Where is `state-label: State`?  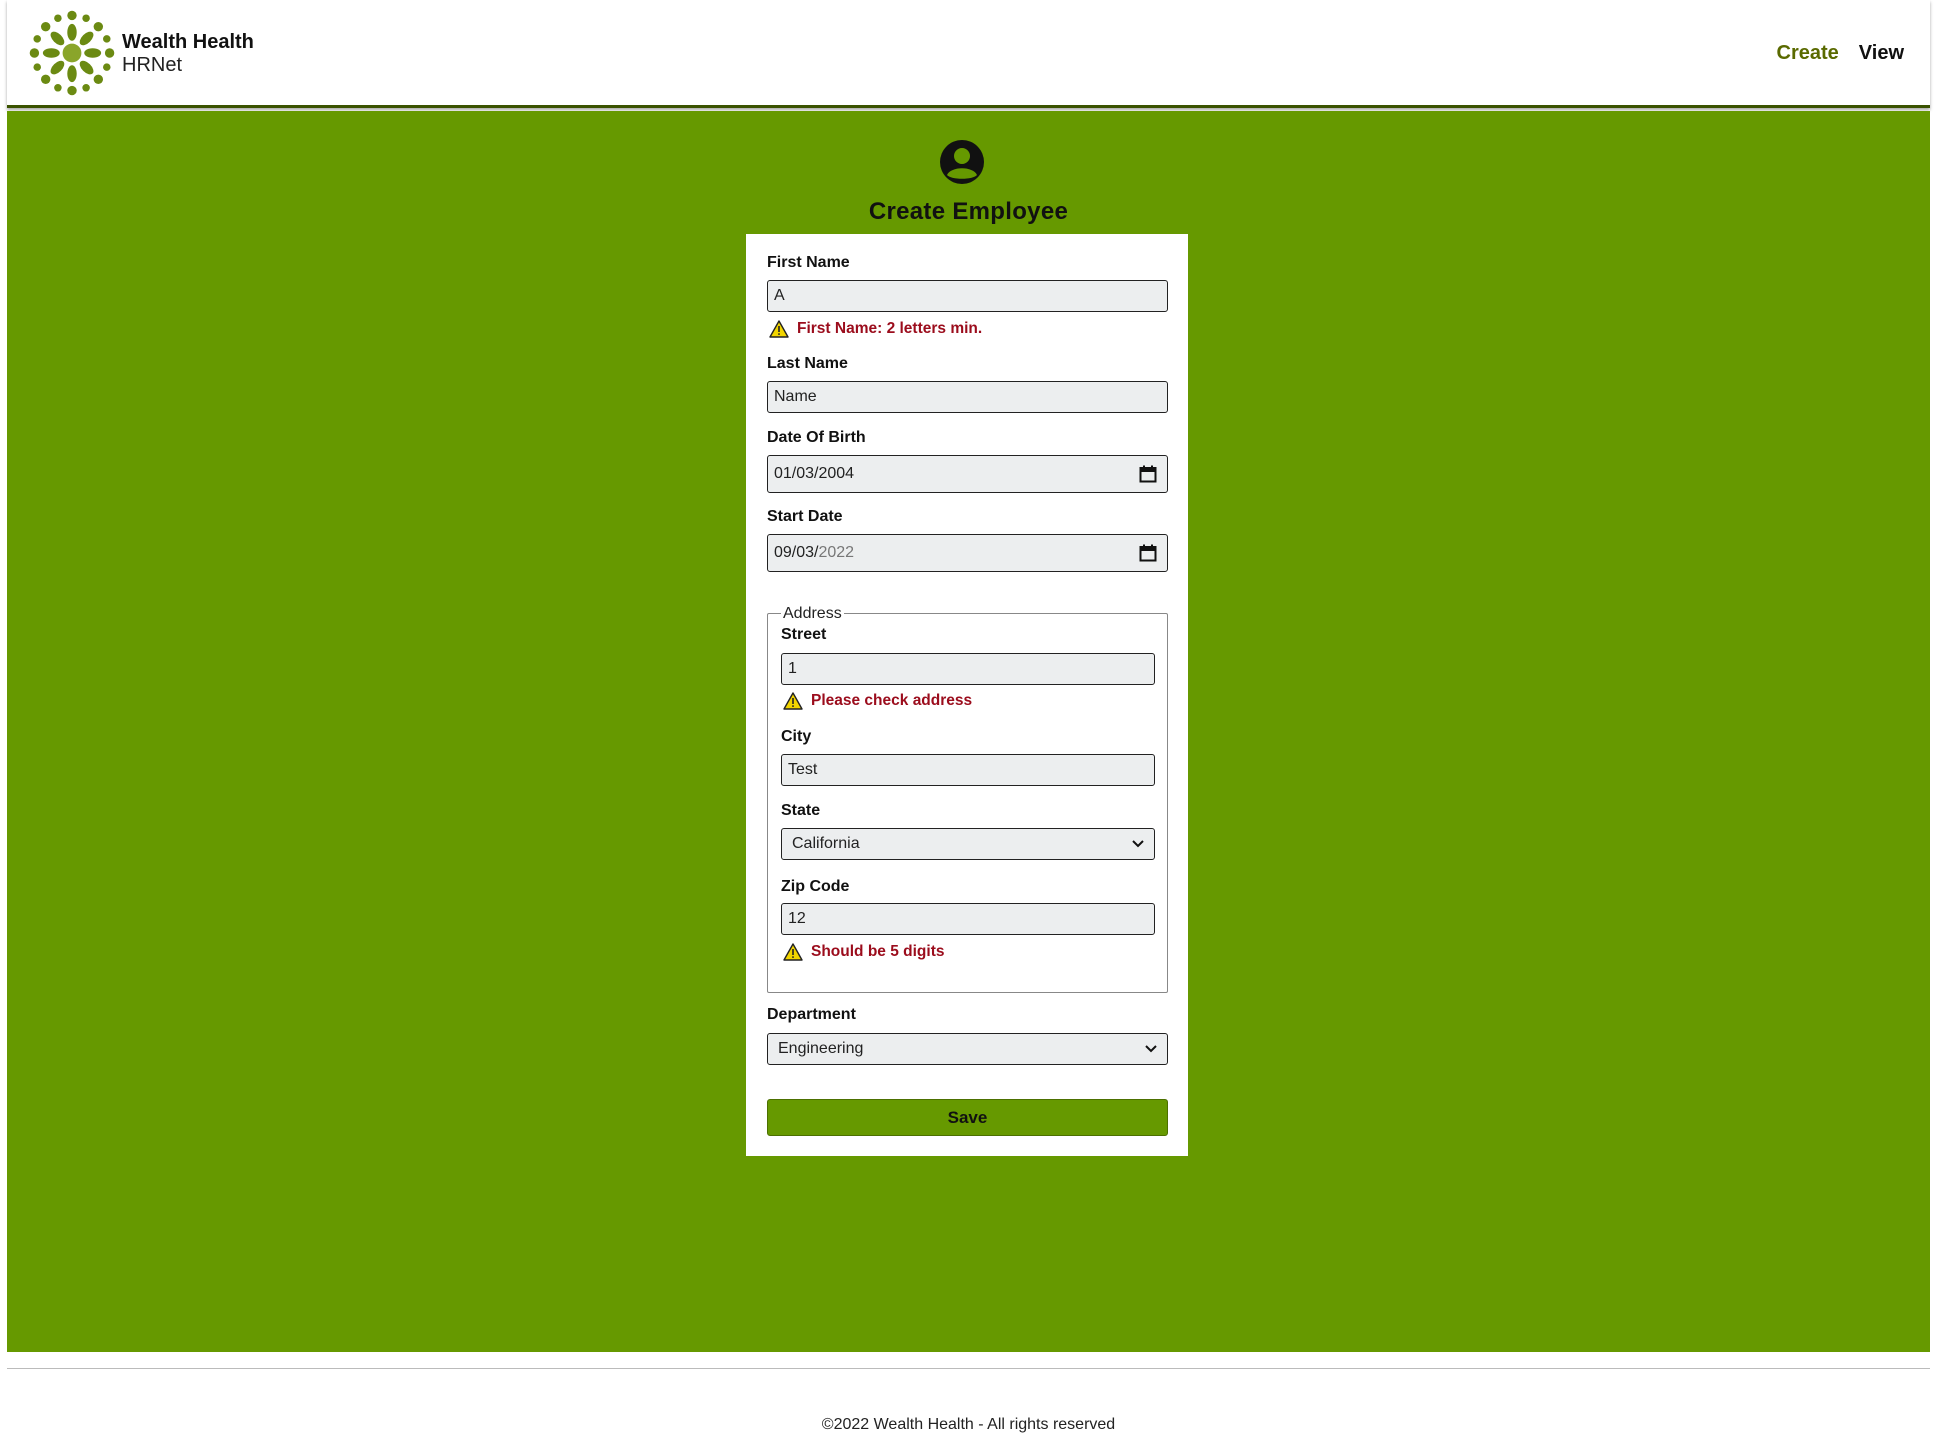 state-label: State is located at coordinates (801, 810).